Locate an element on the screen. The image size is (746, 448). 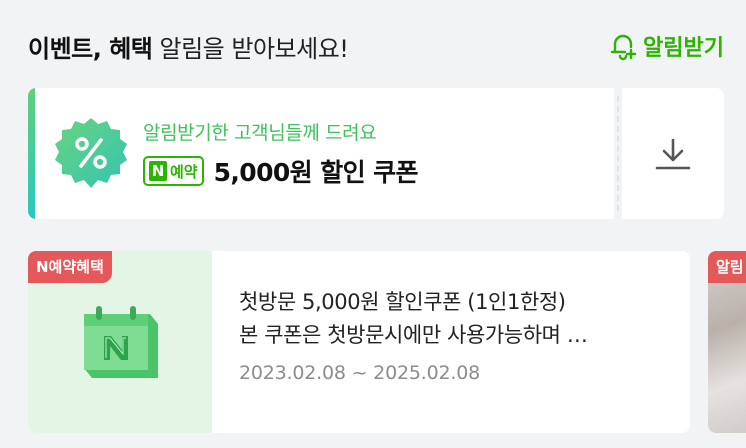
notify-button: 알림받기 is located at coordinates (665, 46).